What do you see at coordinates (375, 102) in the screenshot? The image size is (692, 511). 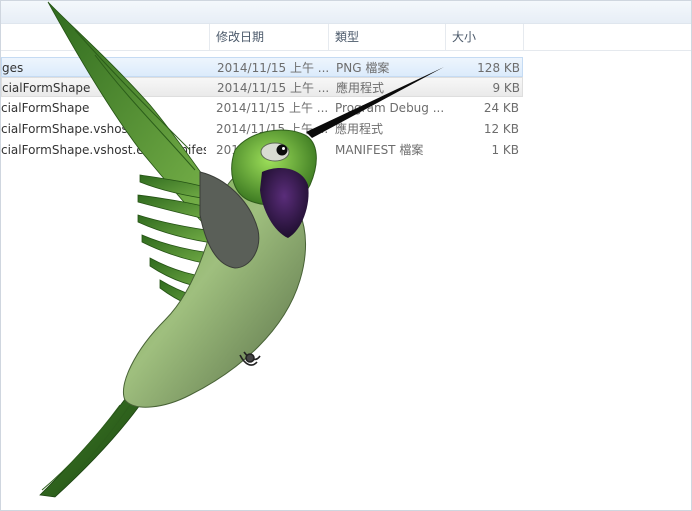 I see `beak` at bounding box center [375, 102].